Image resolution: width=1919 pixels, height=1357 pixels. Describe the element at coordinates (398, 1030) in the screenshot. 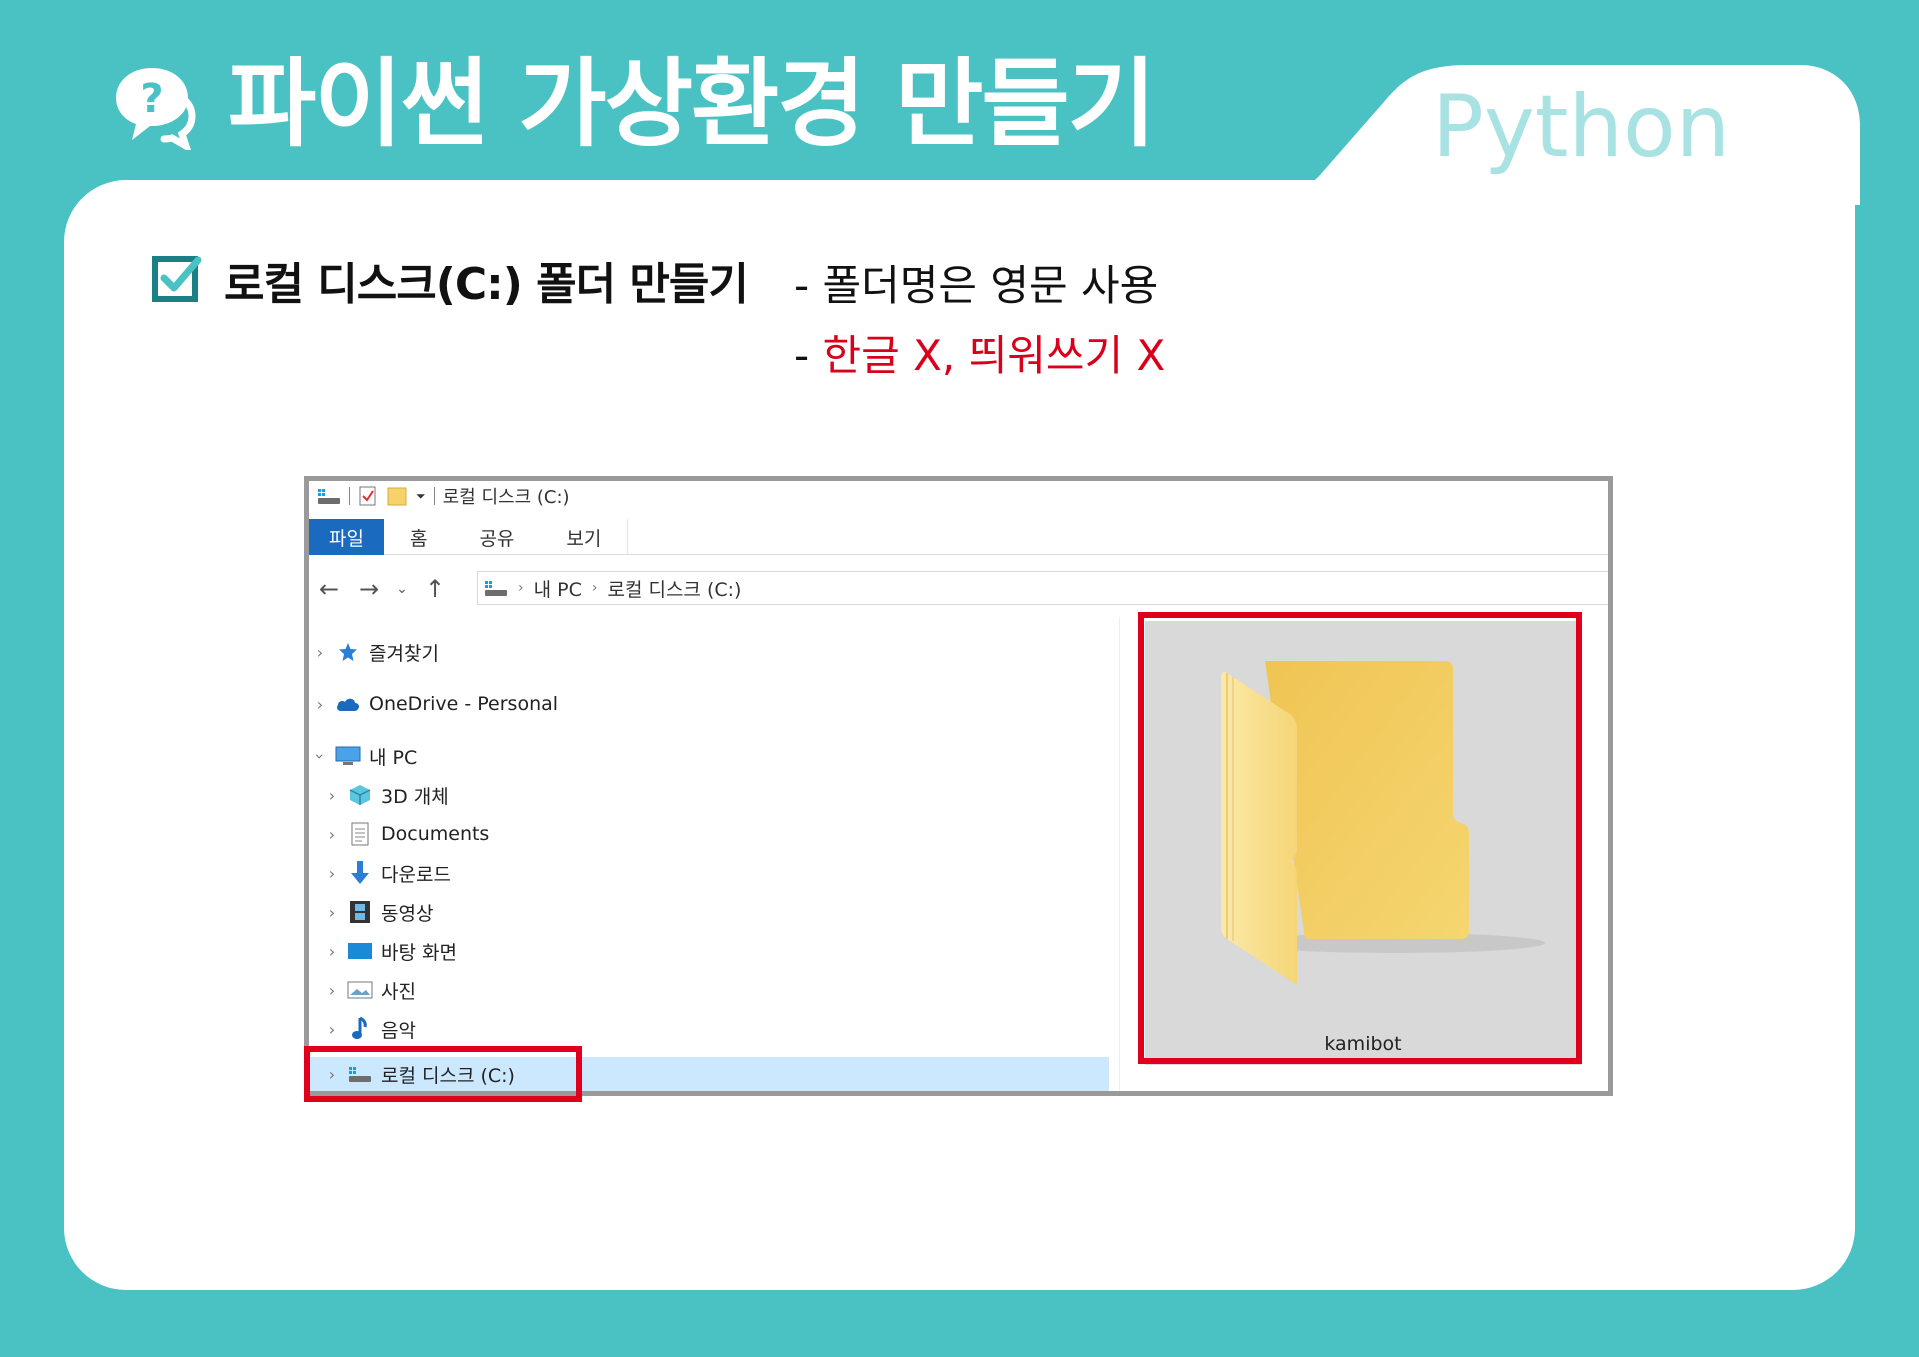

I see `tree-label: 음악` at that location.